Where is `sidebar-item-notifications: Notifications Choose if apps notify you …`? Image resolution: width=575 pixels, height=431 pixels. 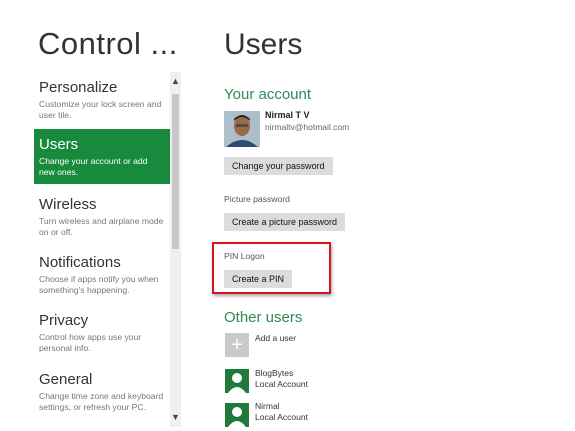 sidebar-item-notifications: Notifications Choose if apps notify you … is located at coordinates (102, 274).